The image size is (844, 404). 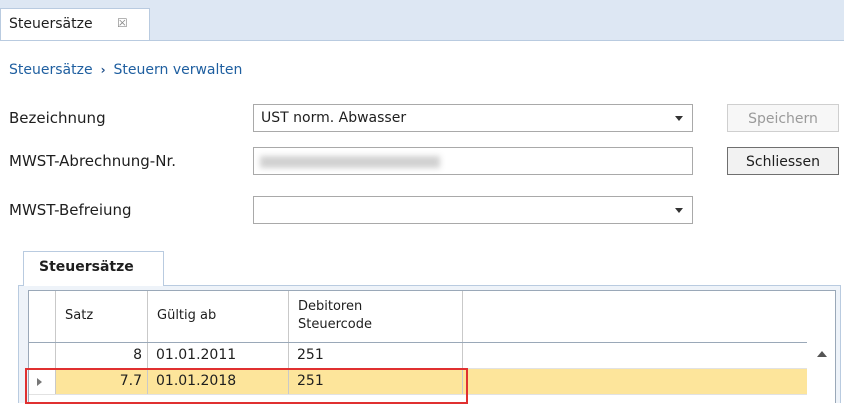 What do you see at coordinates (86, 267) in the screenshot?
I see `tab-steuersaetze-label: Steuersätze` at bounding box center [86, 267].